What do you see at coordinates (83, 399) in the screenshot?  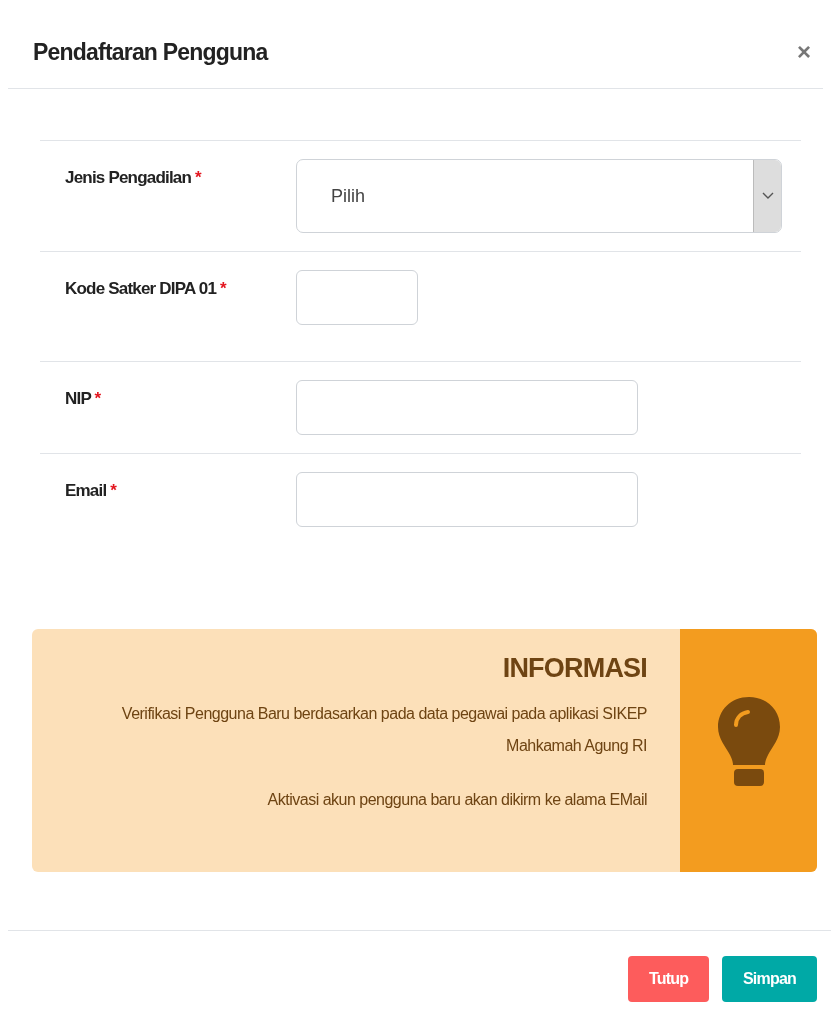 I see `field-label: NIP *` at bounding box center [83, 399].